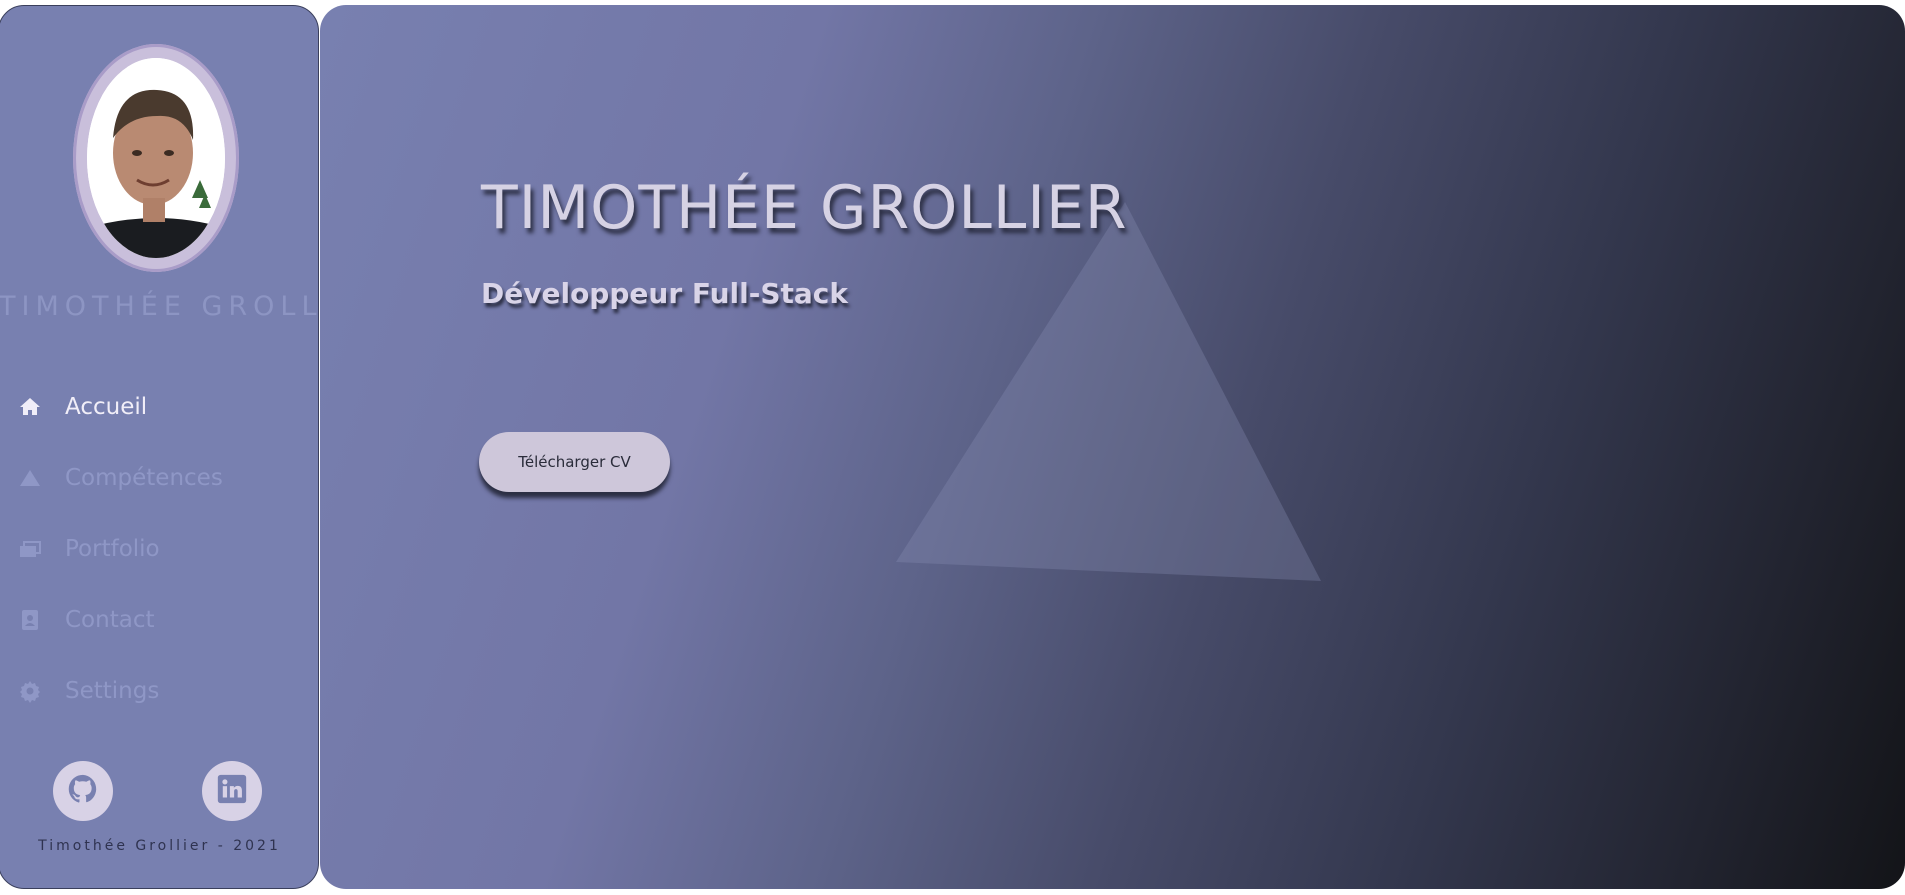  I want to click on avatar-frame, so click(156, 158).